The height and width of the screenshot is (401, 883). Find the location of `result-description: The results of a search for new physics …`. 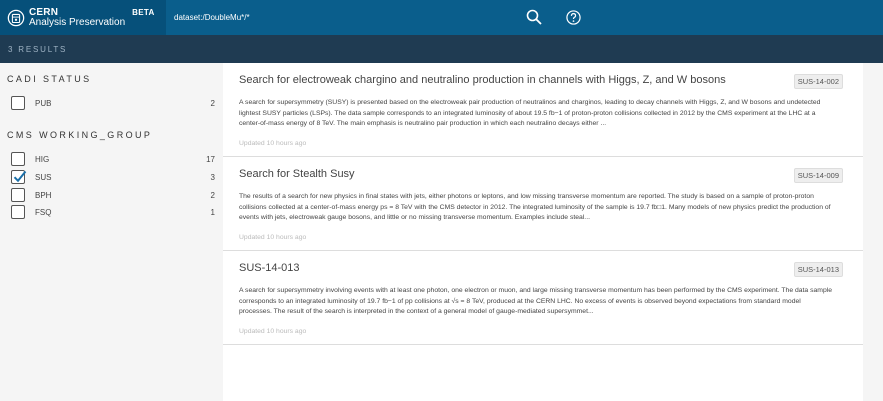

result-description: The results of a search for new physics … is located at coordinates (535, 207).